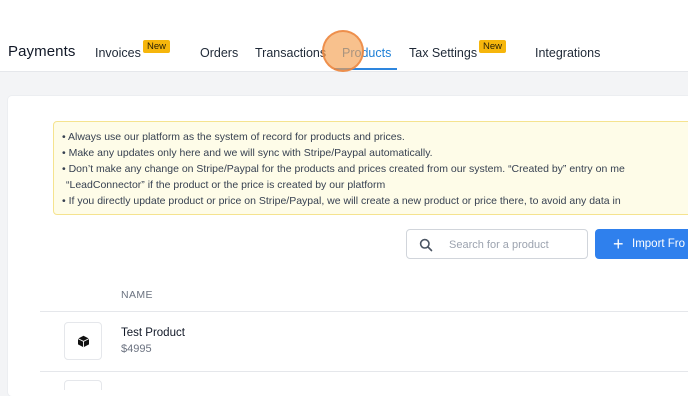 Image resolution: width=688 pixels, height=396 pixels. I want to click on tab-integrations: Integrations, so click(567, 53).